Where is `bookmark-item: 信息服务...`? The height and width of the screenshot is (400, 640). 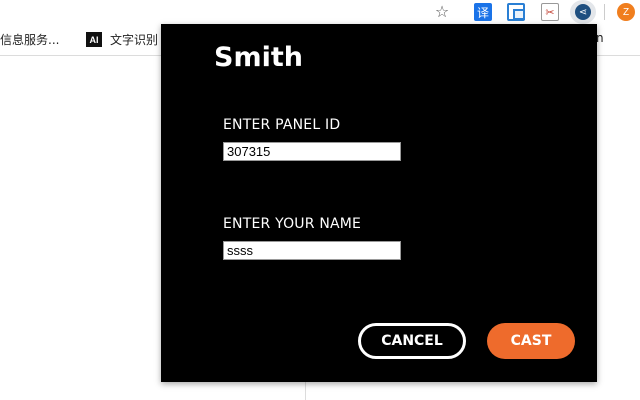 bookmark-item: 信息服务... is located at coordinates (29, 39).